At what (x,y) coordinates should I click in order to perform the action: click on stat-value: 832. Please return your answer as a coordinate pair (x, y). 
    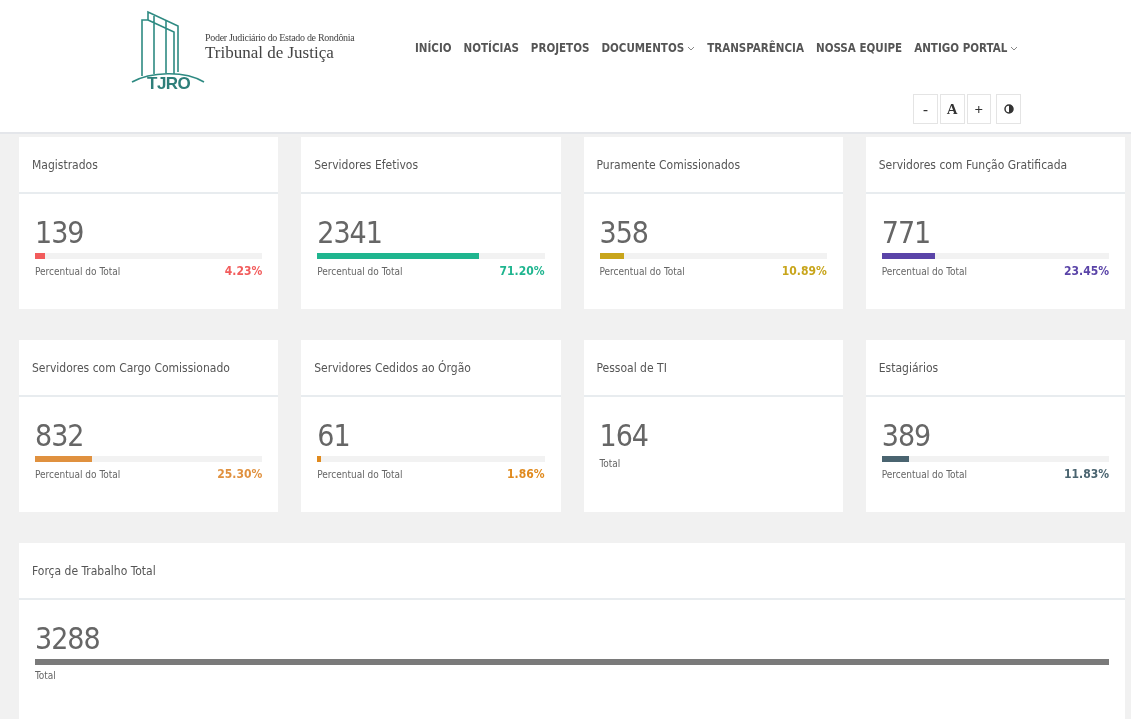
    Looking at the image, I should click on (60, 436).